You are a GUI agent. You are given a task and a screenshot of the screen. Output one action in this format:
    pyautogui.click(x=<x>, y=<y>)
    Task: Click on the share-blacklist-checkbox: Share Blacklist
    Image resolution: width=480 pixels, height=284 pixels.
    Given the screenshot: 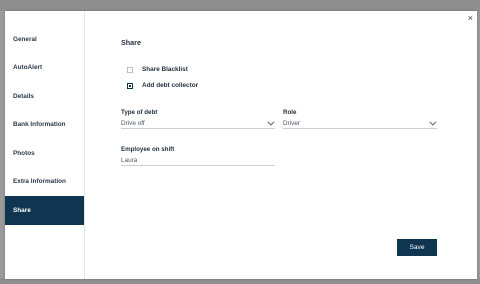 What is the action you would take?
    pyautogui.click(x=157, y=69)
    